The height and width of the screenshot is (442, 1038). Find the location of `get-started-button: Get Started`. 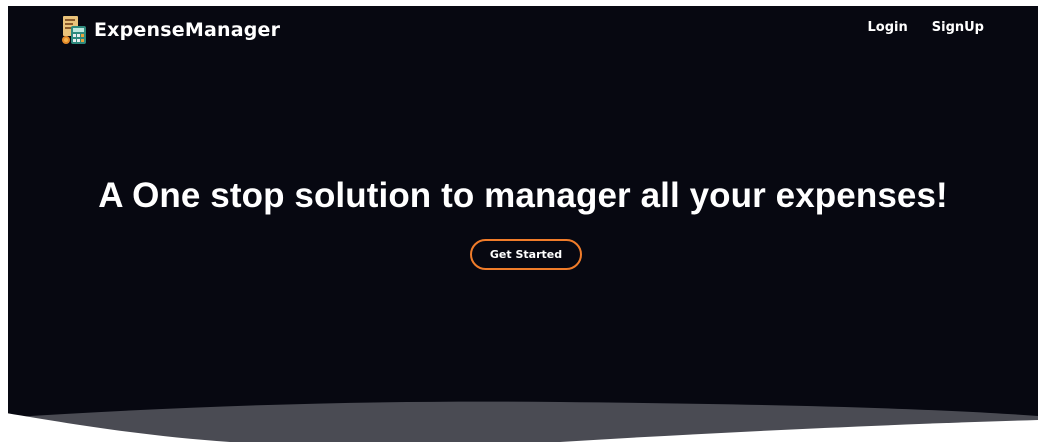

get-started-button: Get Started is located at coordinates (526, 254).